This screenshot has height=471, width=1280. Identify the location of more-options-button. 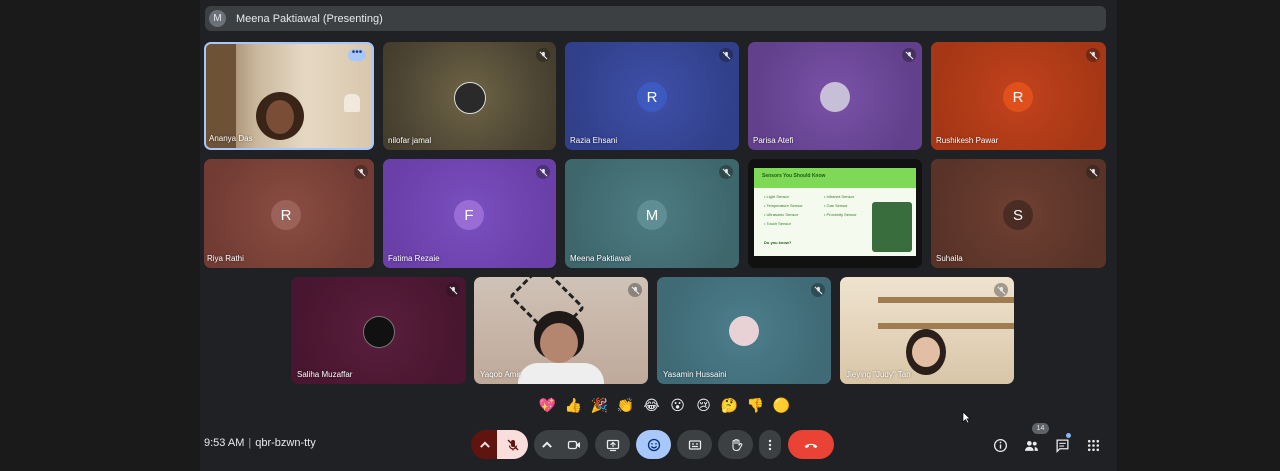
(770, 444).